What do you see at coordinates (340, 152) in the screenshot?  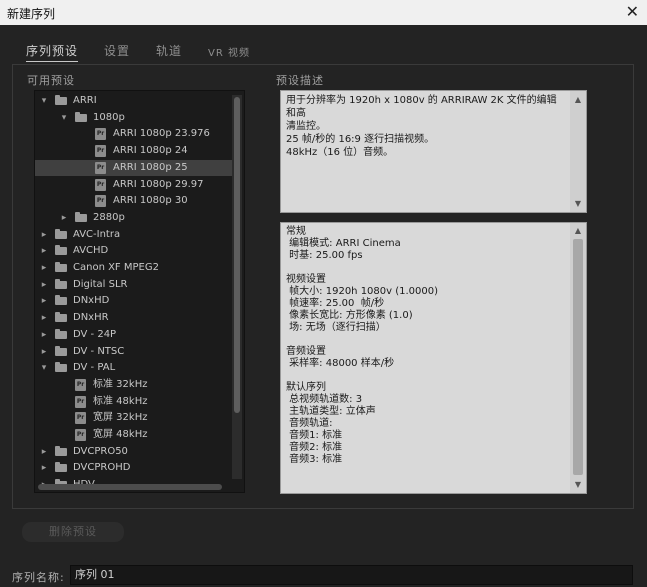 I see `description-line: 48kHz（16 位）音频。` at bounding box center [340, 152].